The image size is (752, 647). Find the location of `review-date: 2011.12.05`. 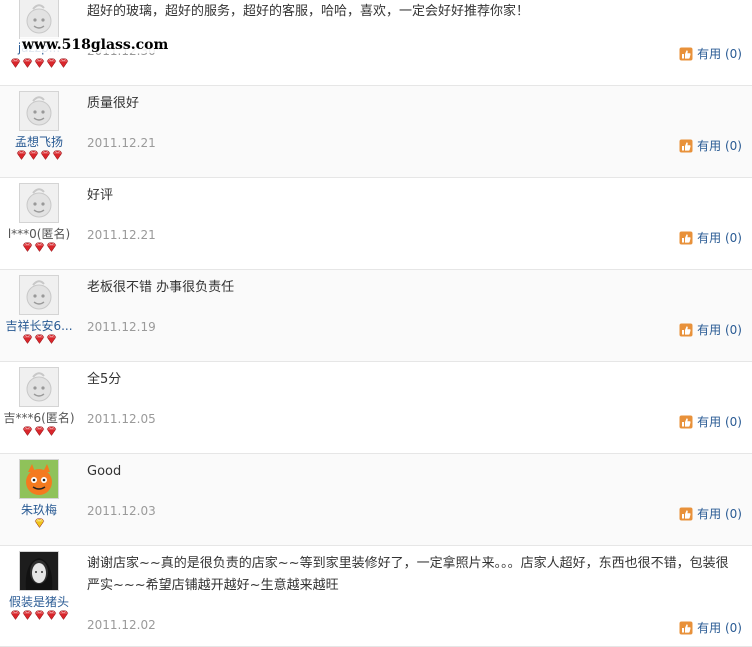

review-date: 2011.12.05 is located at coordinates (121, 419).